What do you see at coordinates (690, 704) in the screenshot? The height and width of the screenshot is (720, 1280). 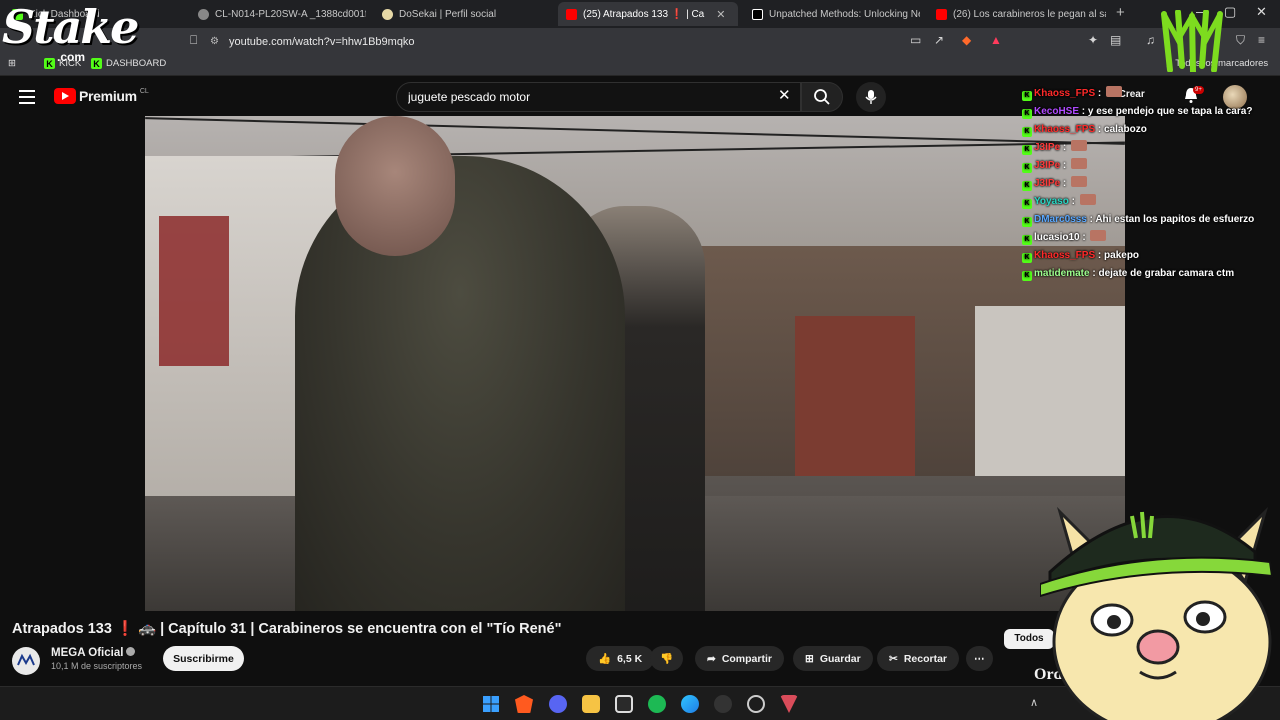 I see `edge-icon` at bounding box center [690, 704].